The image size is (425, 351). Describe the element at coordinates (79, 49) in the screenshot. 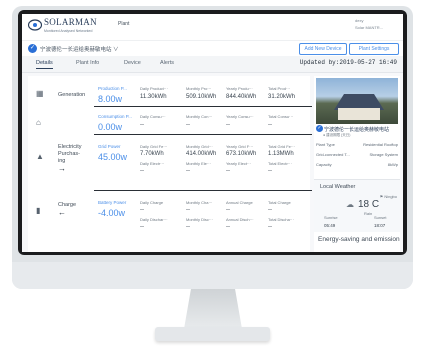

I see `plant-selector: 宁波德伦一长运给奥赫敏电站 ∨` at that location.